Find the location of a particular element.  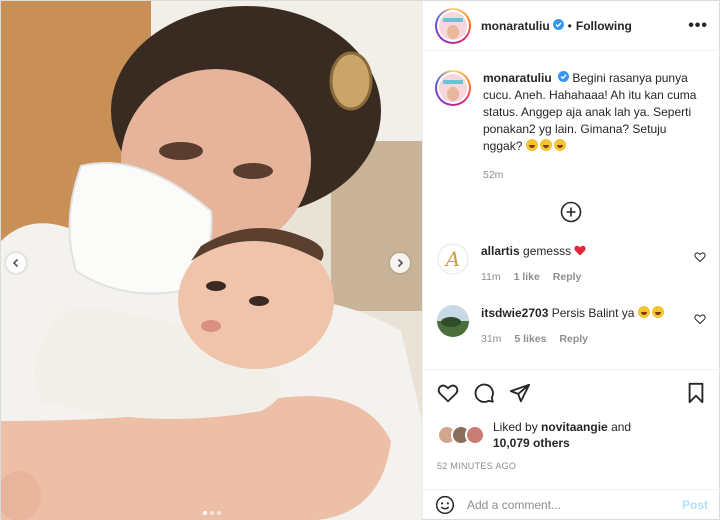

post-timestamp: 52 MINUTES AGO is located at coordinates (571, 466).